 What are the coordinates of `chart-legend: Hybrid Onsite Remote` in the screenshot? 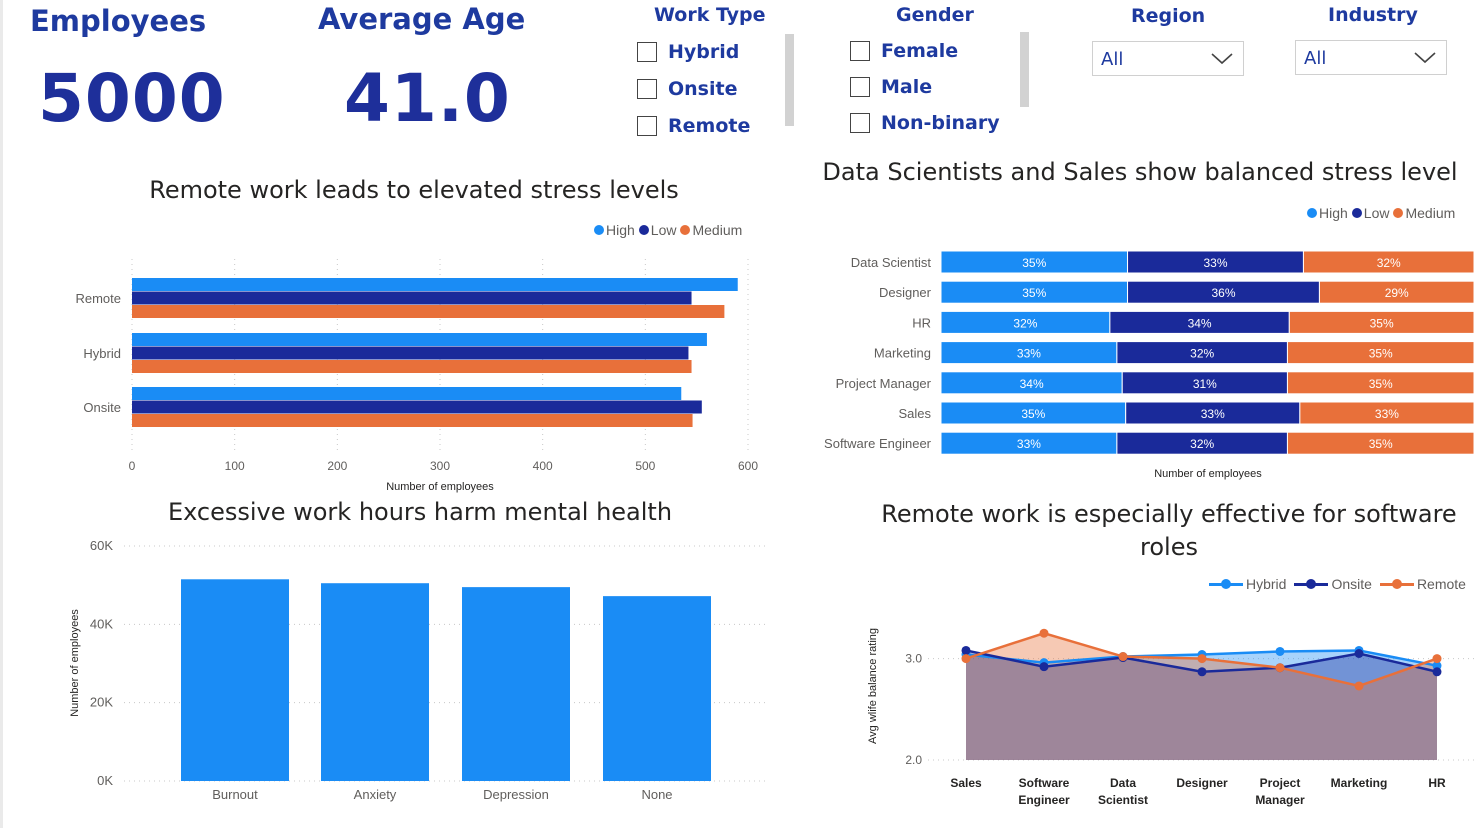 It's located at (1335, 584).